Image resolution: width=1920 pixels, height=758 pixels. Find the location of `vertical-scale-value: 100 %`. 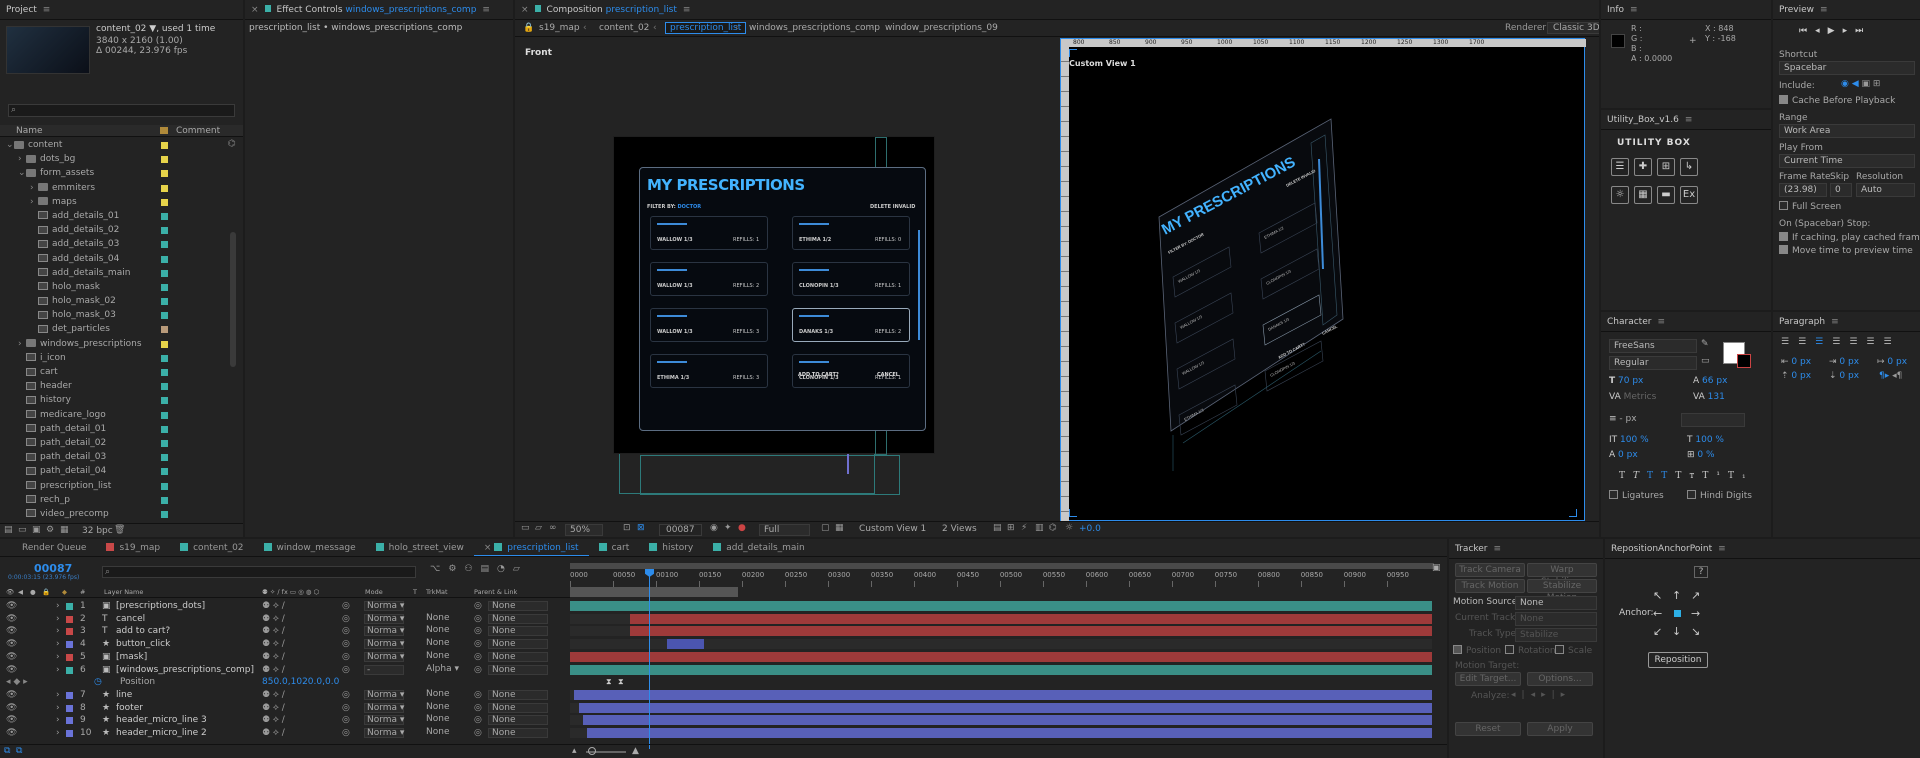

vertical-scale-value: 100 % is located at coordinates (1634, 440).